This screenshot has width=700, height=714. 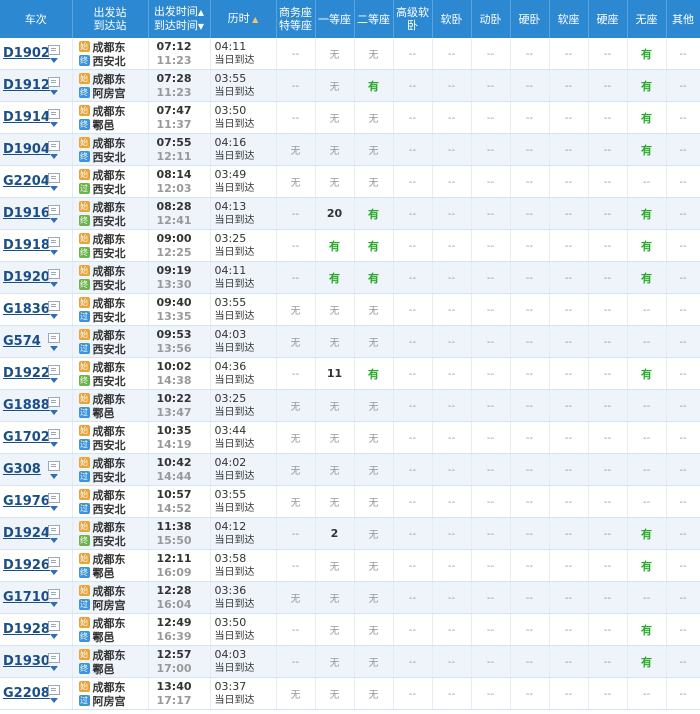 What do you see at coordinates (296, 405) in the screenshot?
I see `seat-business-cell: 无` at bounding box center [296, 405].